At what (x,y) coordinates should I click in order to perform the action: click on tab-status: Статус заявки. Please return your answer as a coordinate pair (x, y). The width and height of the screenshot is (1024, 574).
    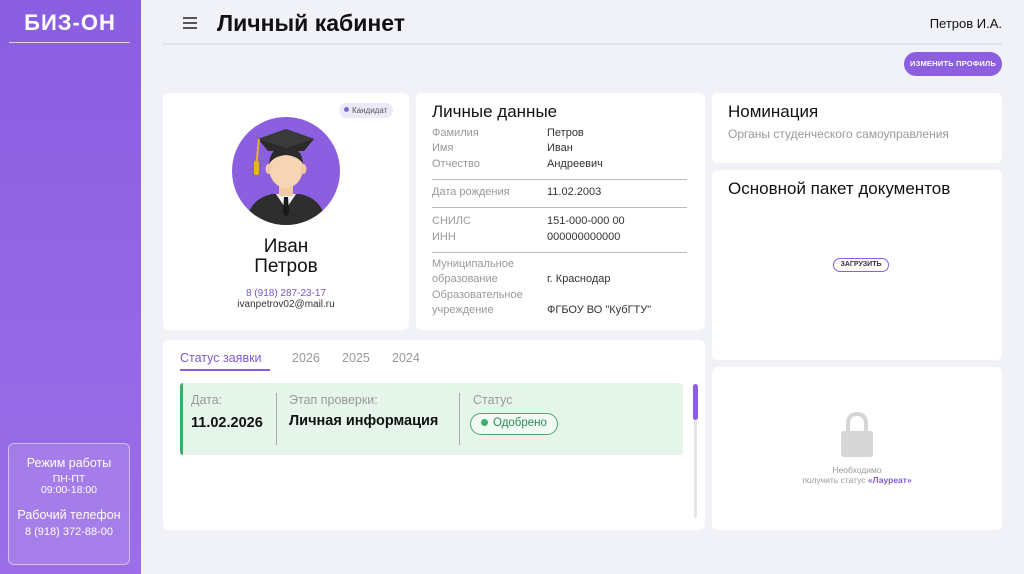
    Looking at the image, I should click on (221, 358).